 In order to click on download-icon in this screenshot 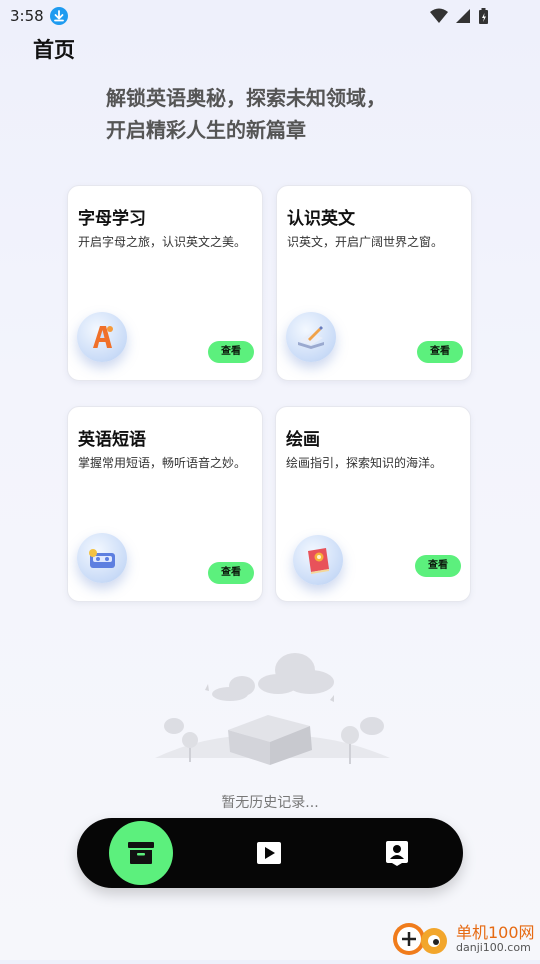, I will do `click(59, 16)`.